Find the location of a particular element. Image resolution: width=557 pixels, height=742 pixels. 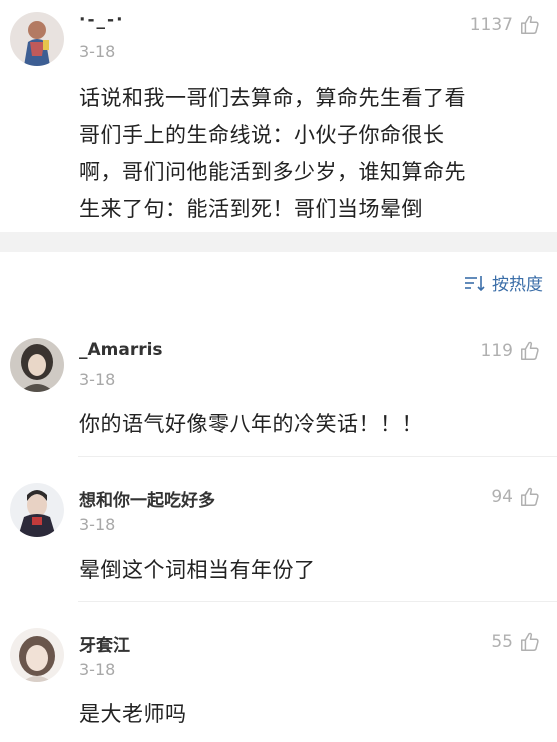

sort-toggle: 按热度 is located at coordinates (503, 282).